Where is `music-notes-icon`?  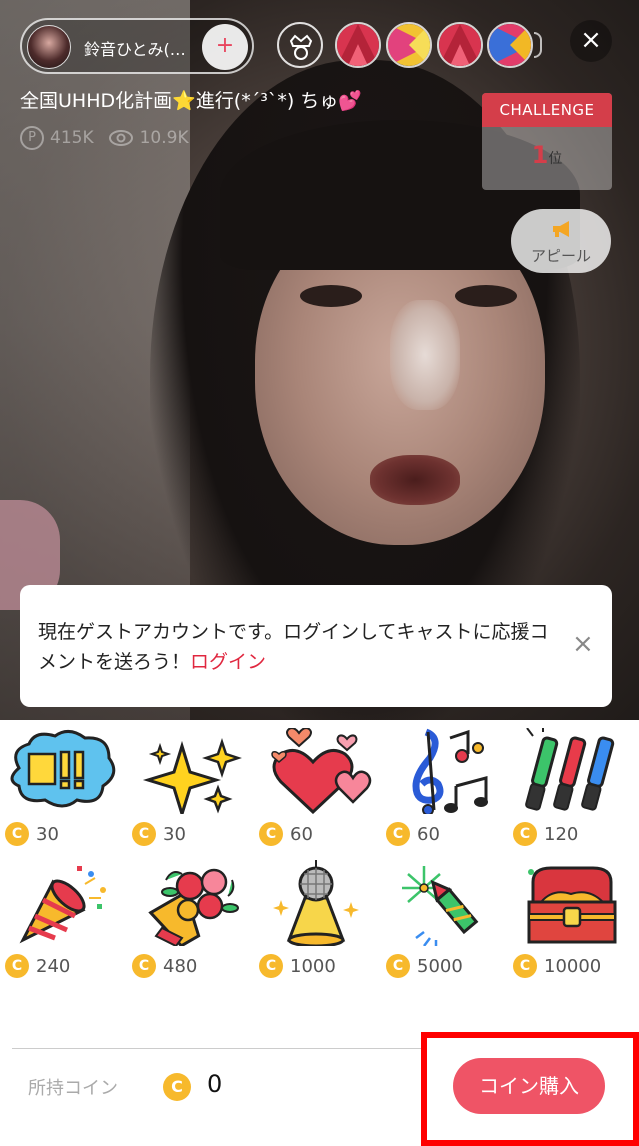 music-notes-icon is located at coordinates (450, 771).